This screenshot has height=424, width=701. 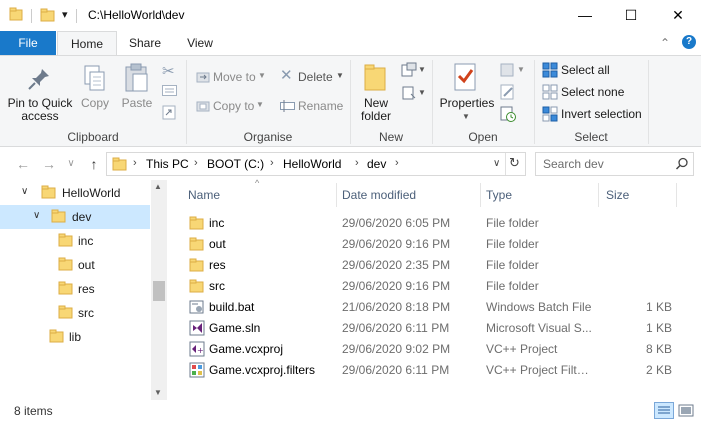 What do you see at coordinates (638, 244) in the screenshot?
I see `file-size` at bounding box center [638, 244].